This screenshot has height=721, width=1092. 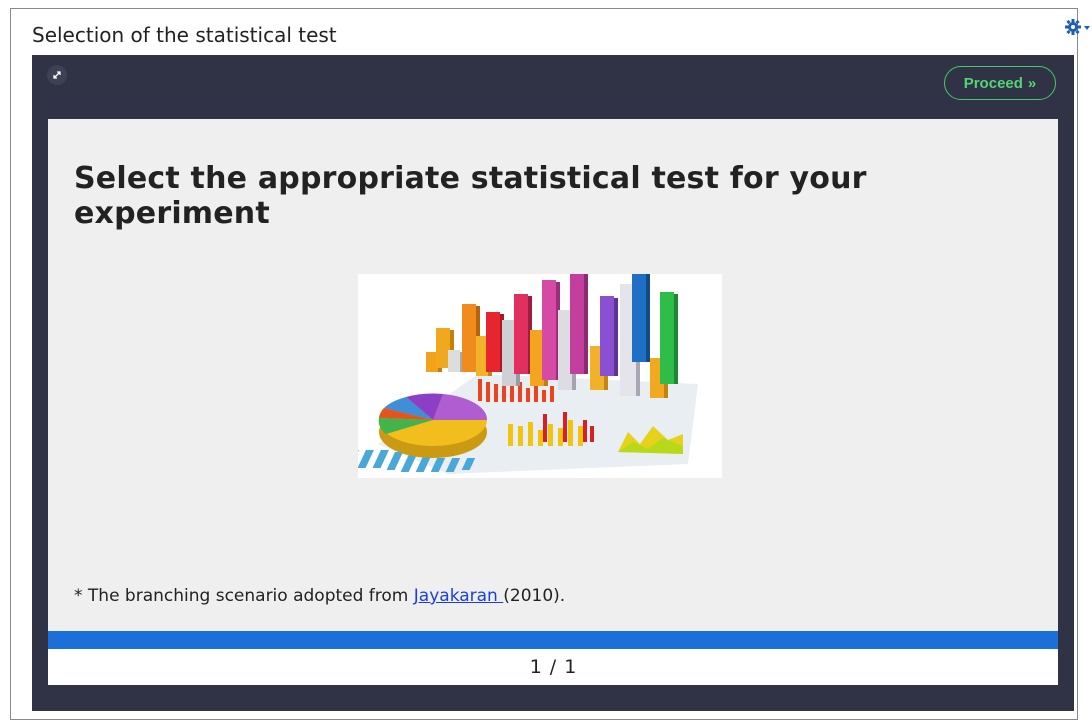 What do you see at coordinates (534, 596) in the screenshot?
I see `footnote-suffix: (2010).` at bounding box center [534, 596].